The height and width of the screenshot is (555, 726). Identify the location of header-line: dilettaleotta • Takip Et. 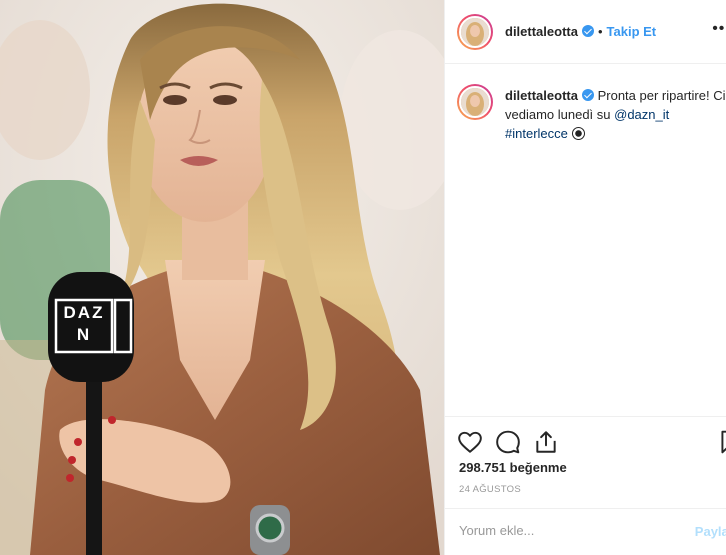
(580, 31).